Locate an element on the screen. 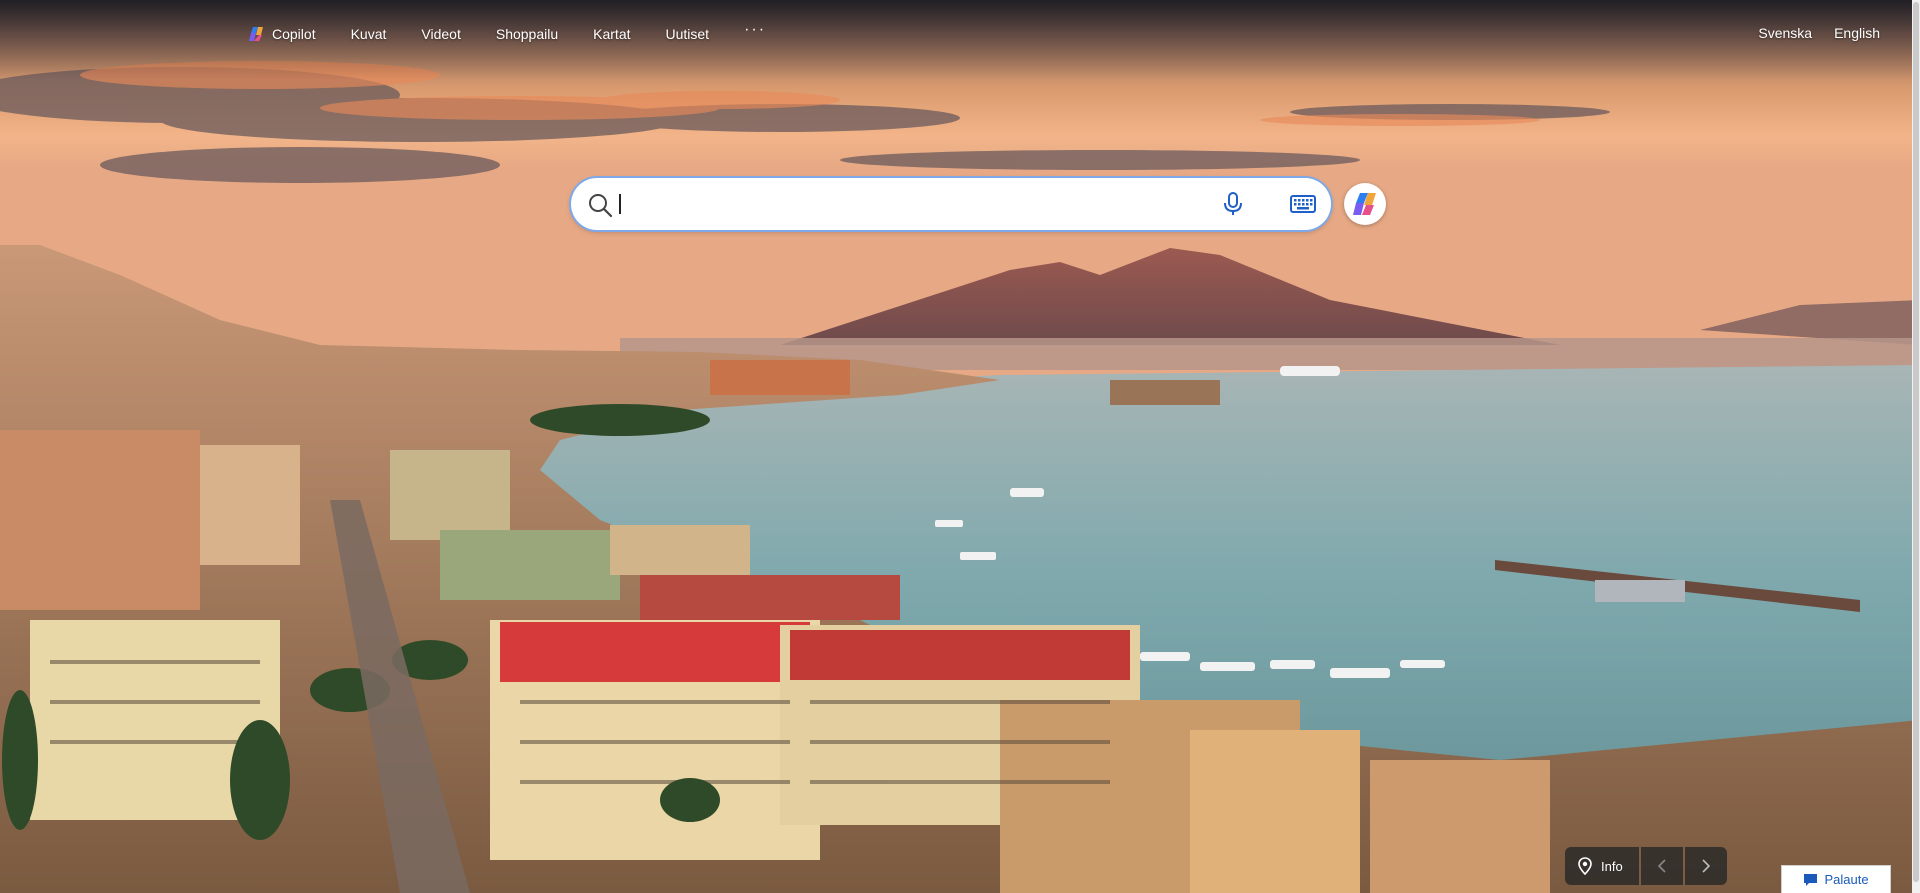  image-info-controls: Info is located at coordinates (1646, 866).